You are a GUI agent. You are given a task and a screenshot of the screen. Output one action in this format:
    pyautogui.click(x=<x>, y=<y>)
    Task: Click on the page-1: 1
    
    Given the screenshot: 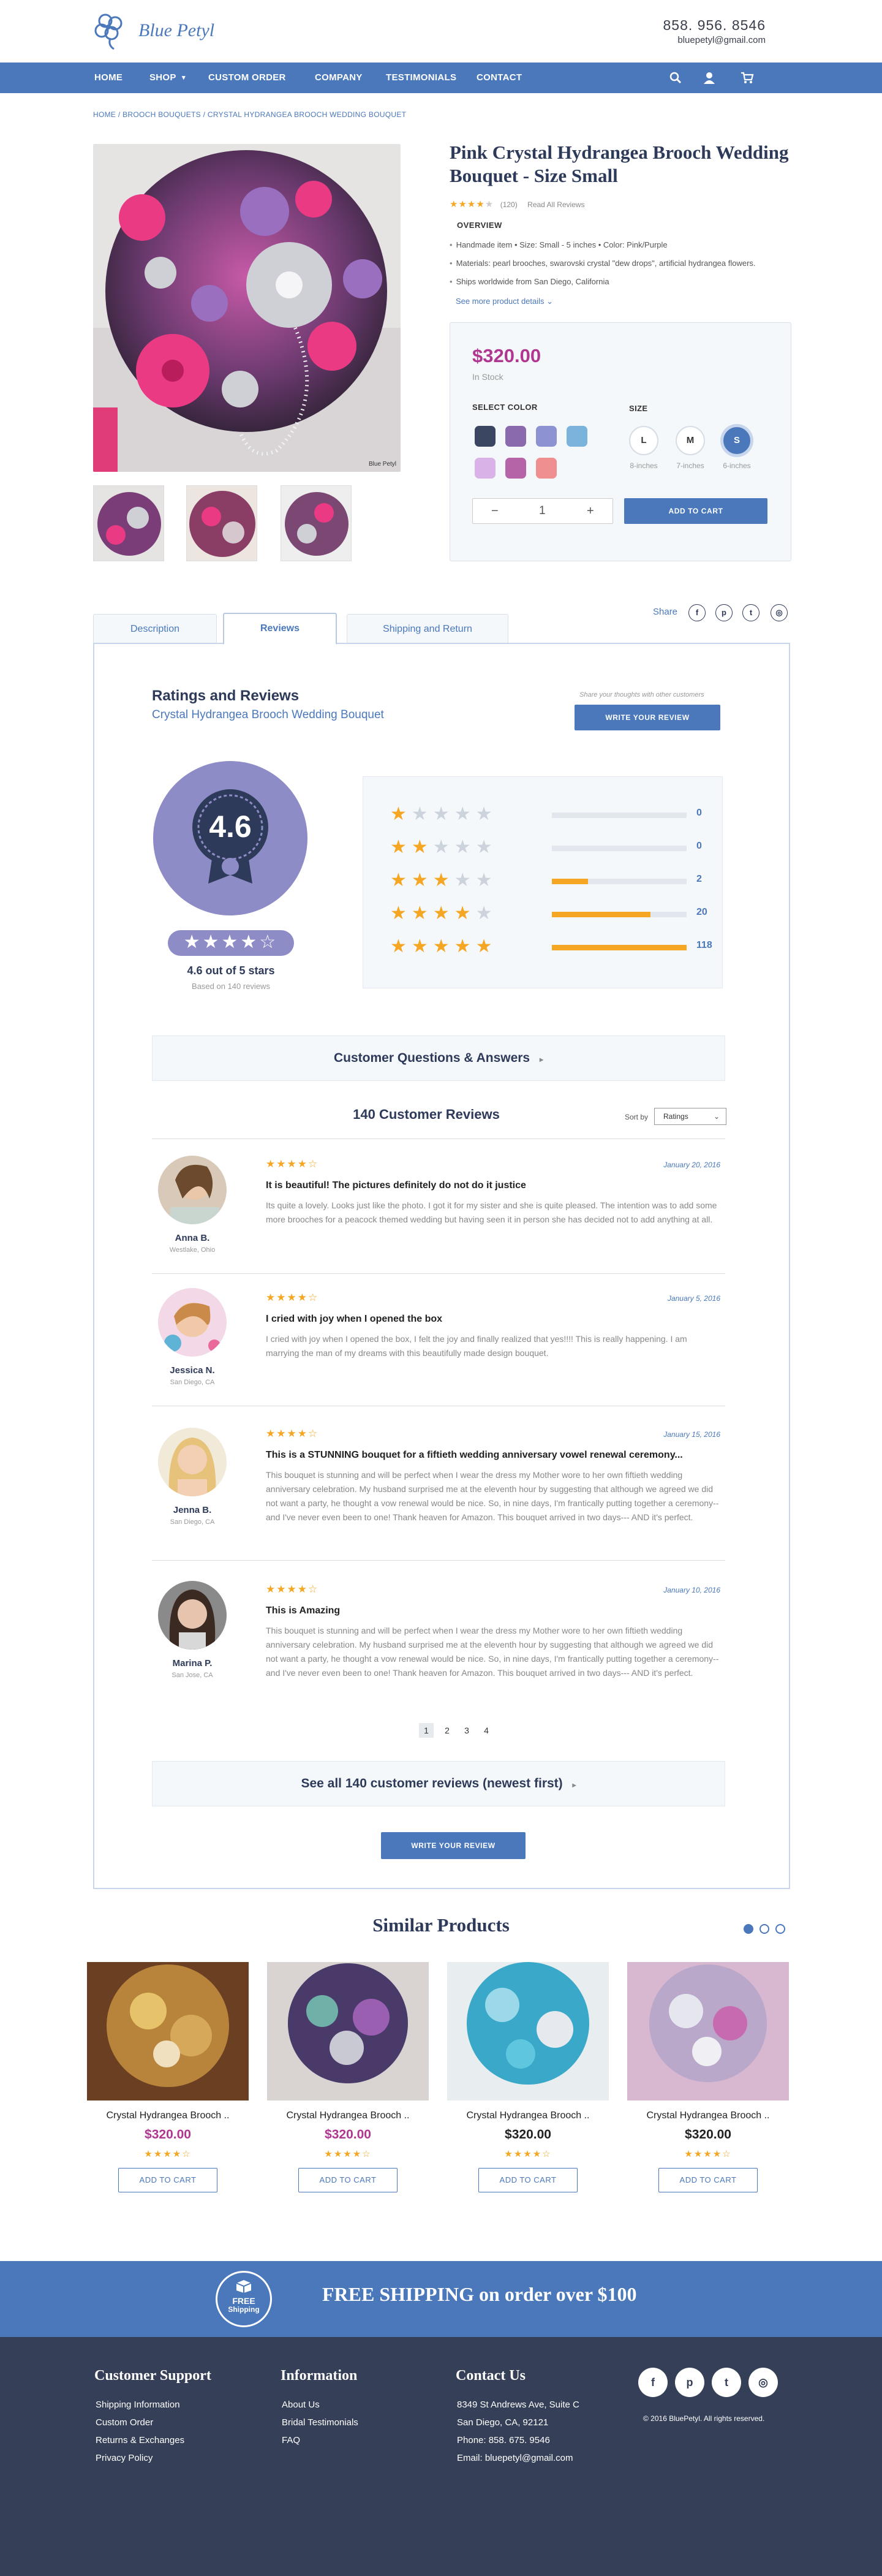 What is the action you would take?
    pyautogui.click(x=427, y=1730)
    